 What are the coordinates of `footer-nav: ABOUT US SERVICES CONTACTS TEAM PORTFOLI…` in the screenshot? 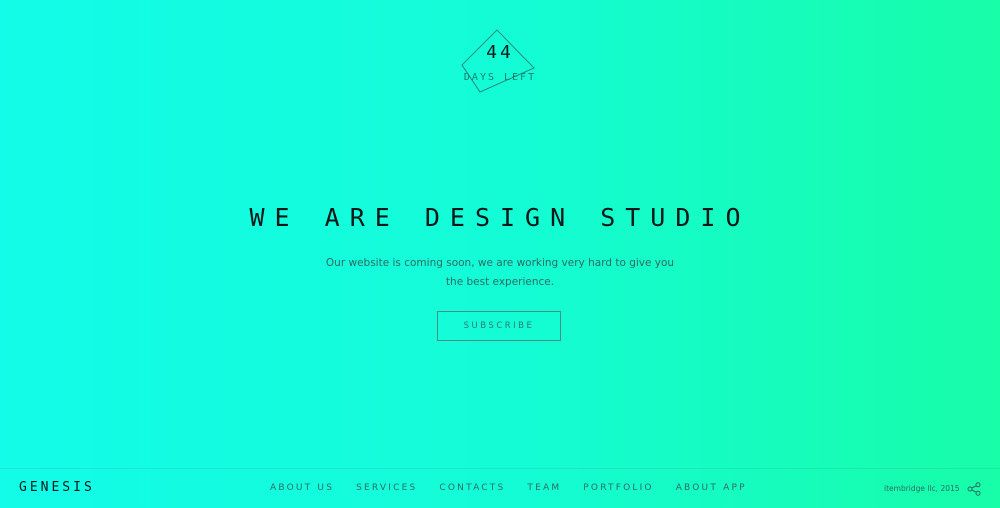 It's located at (519, 488).